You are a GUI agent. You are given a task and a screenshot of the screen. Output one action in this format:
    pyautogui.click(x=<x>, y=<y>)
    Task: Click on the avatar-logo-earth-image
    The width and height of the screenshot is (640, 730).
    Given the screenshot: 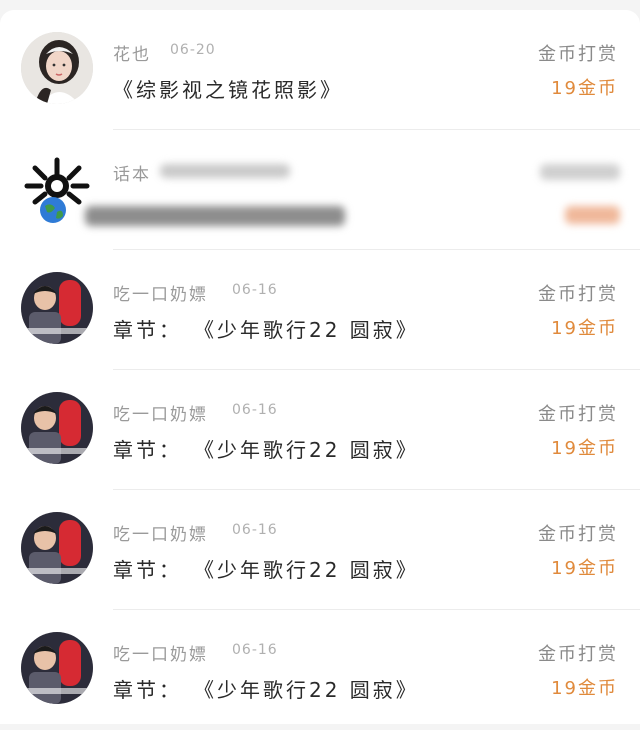 What is the action you would take?
    pyautogui.click(x=57, y=188)
    